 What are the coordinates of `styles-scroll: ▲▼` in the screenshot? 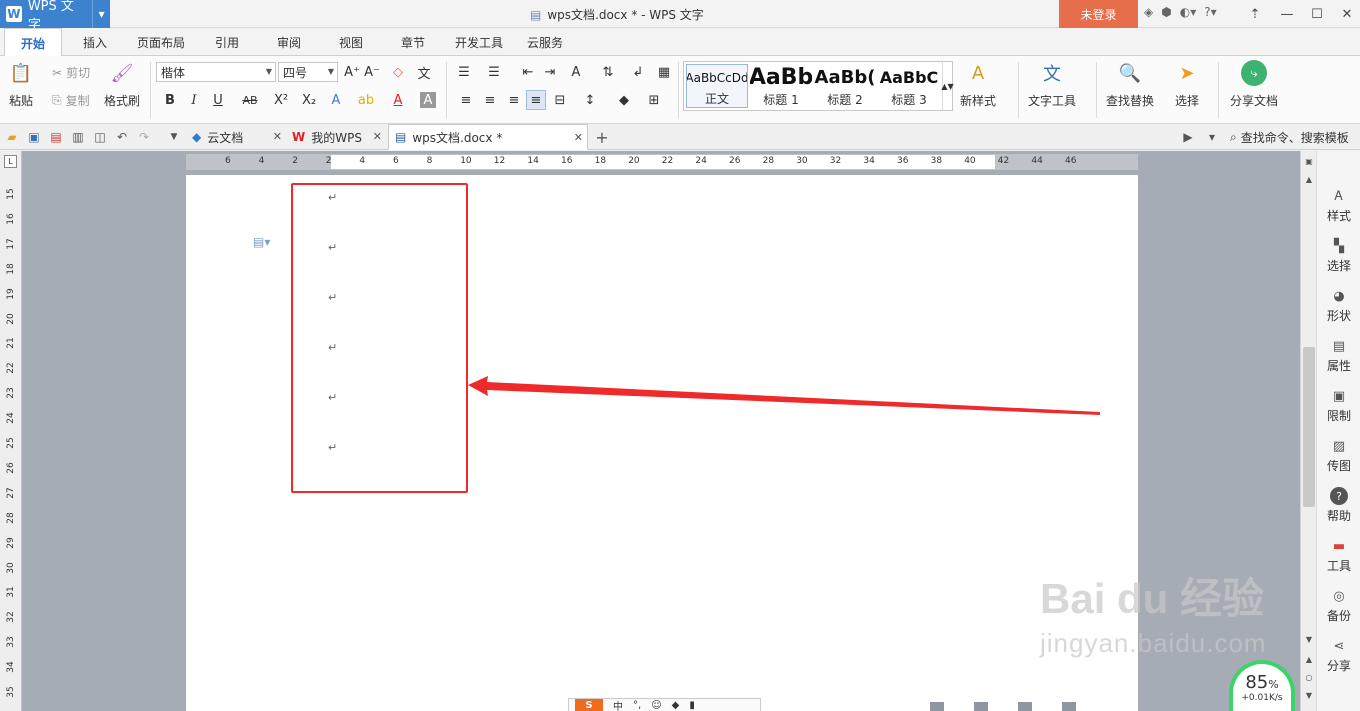 It's located at (947, 86).